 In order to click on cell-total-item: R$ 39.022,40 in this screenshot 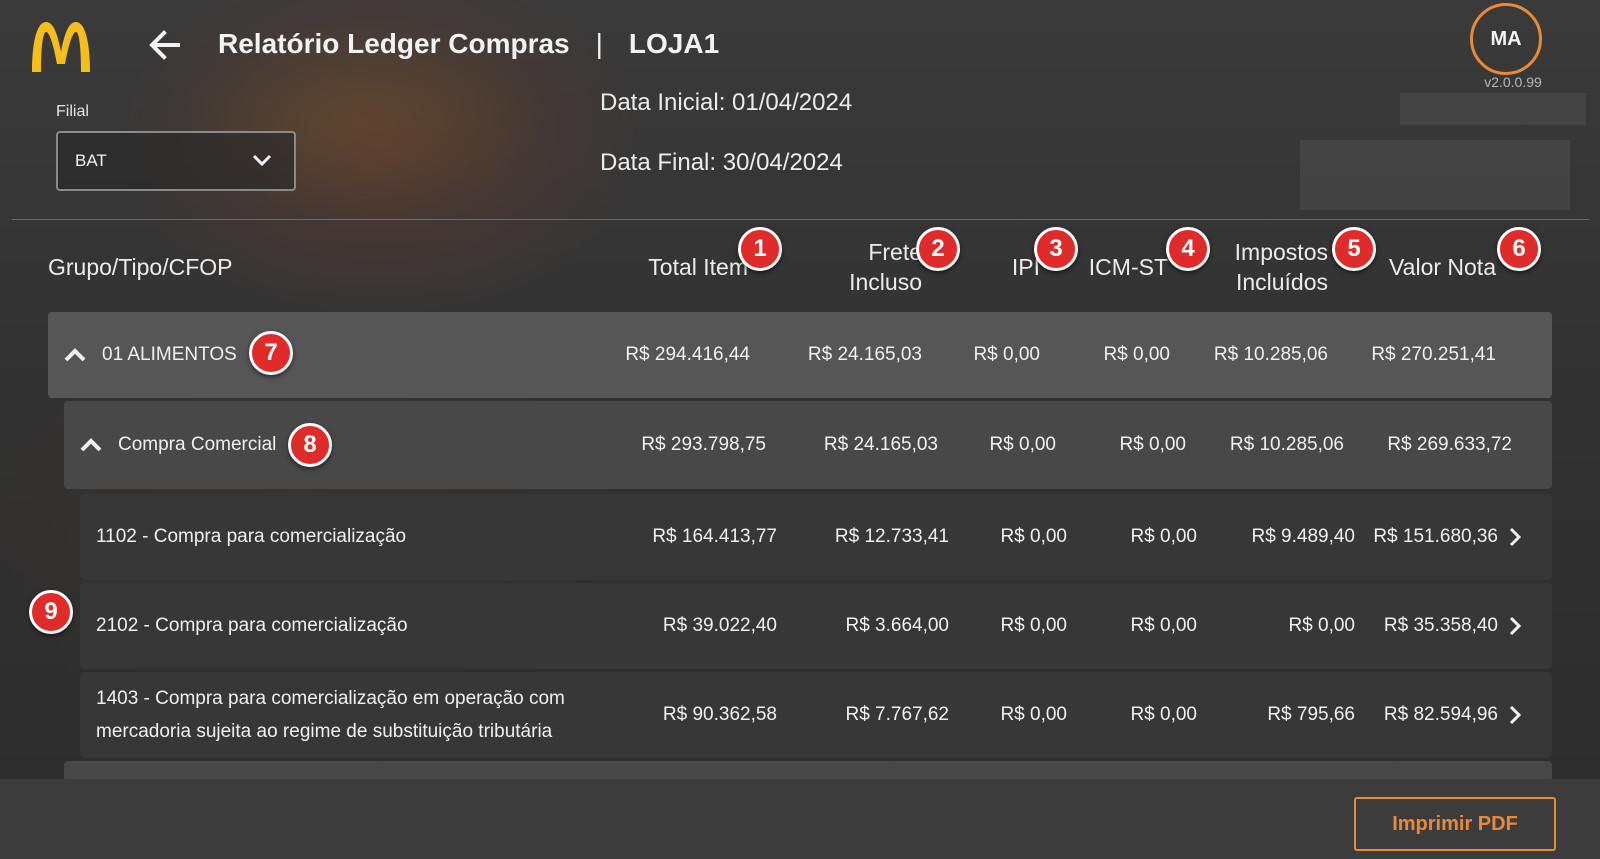, I will do `click(719, 625)`.